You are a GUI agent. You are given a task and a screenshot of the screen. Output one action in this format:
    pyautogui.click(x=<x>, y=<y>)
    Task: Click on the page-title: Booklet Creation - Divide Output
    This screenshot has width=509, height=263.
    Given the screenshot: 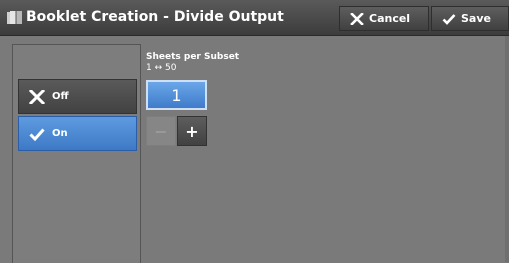 What is the action you would take?
    pyautogui.click(x=155, y=17)
    